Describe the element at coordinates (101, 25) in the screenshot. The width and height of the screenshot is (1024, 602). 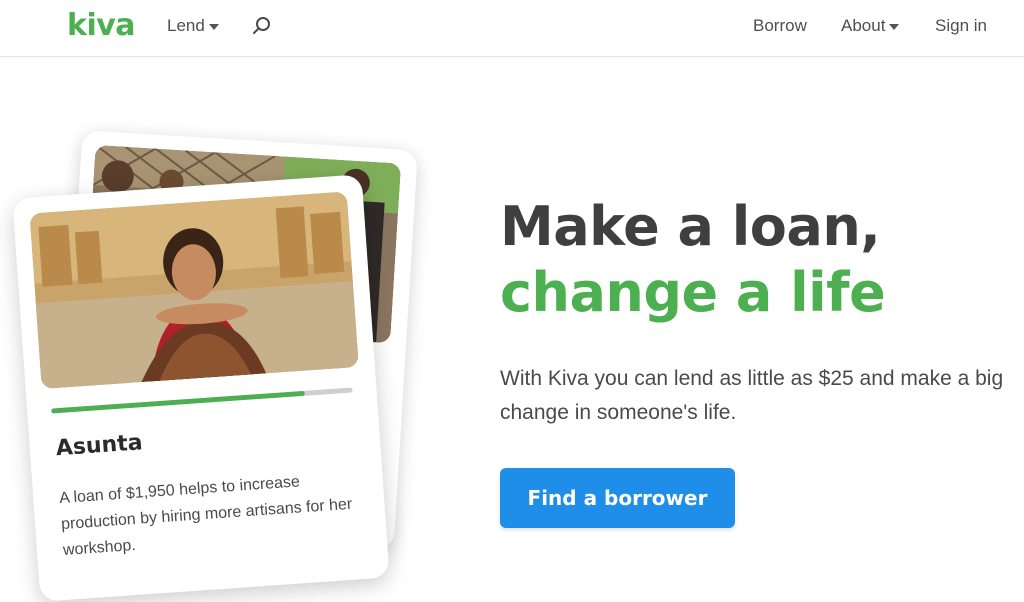
I see `kiva-logo: kiva` at that location.